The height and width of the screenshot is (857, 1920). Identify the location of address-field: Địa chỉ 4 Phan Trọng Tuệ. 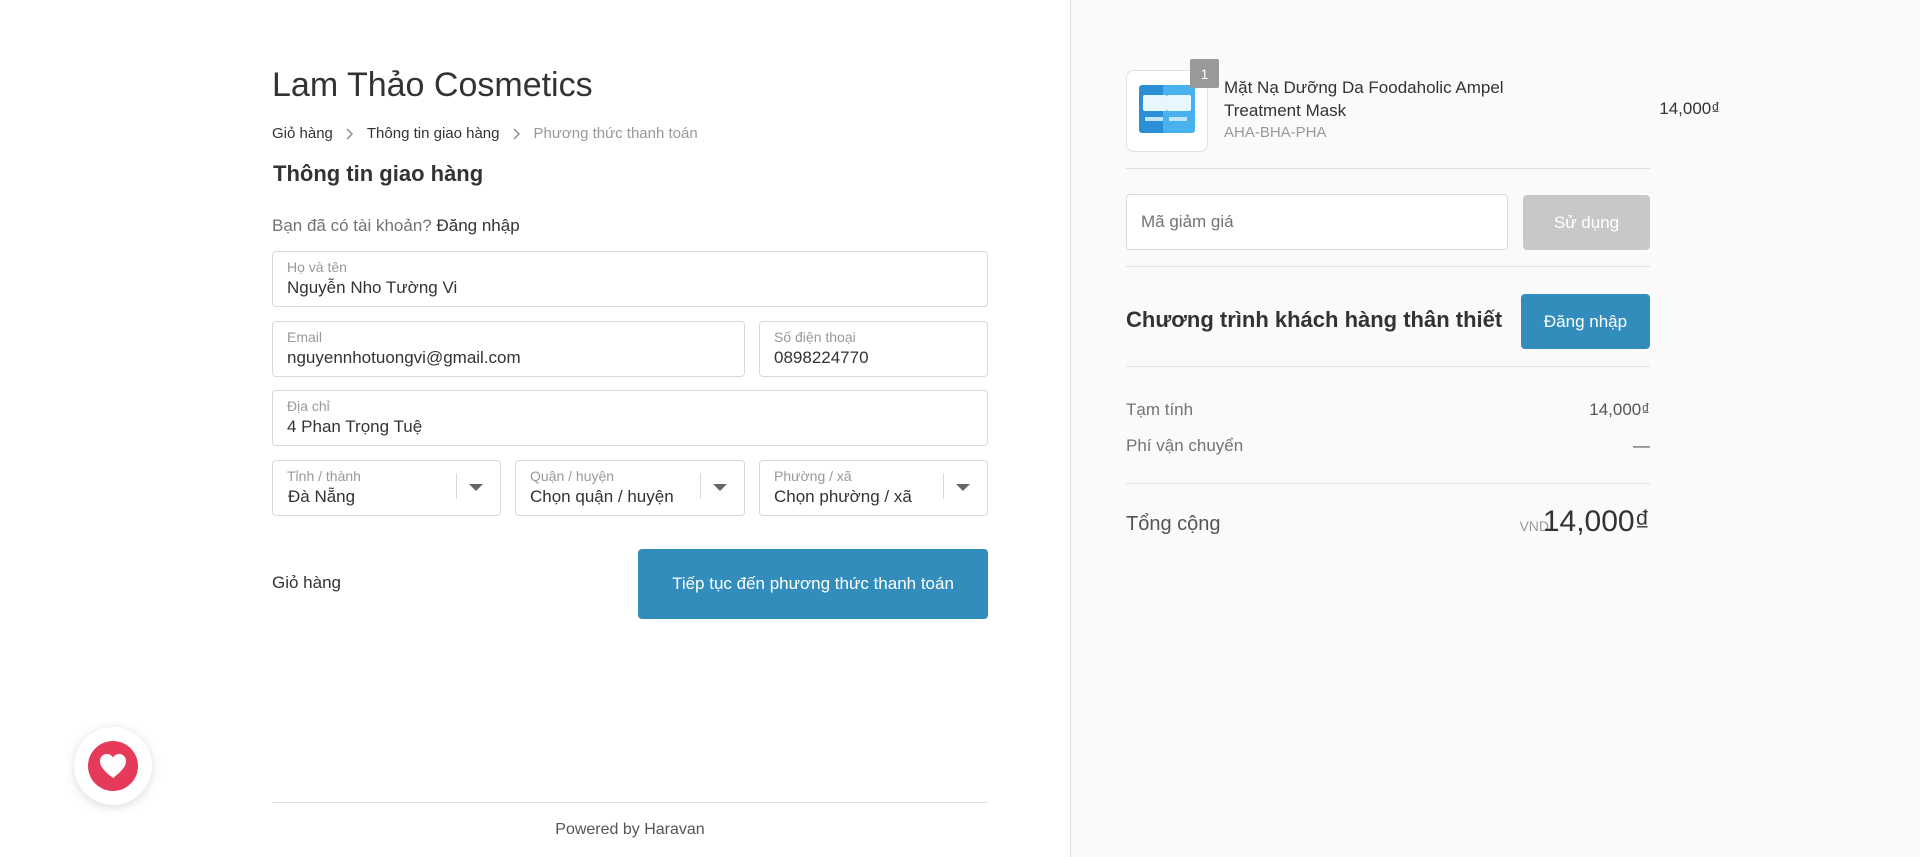
(630, 418).